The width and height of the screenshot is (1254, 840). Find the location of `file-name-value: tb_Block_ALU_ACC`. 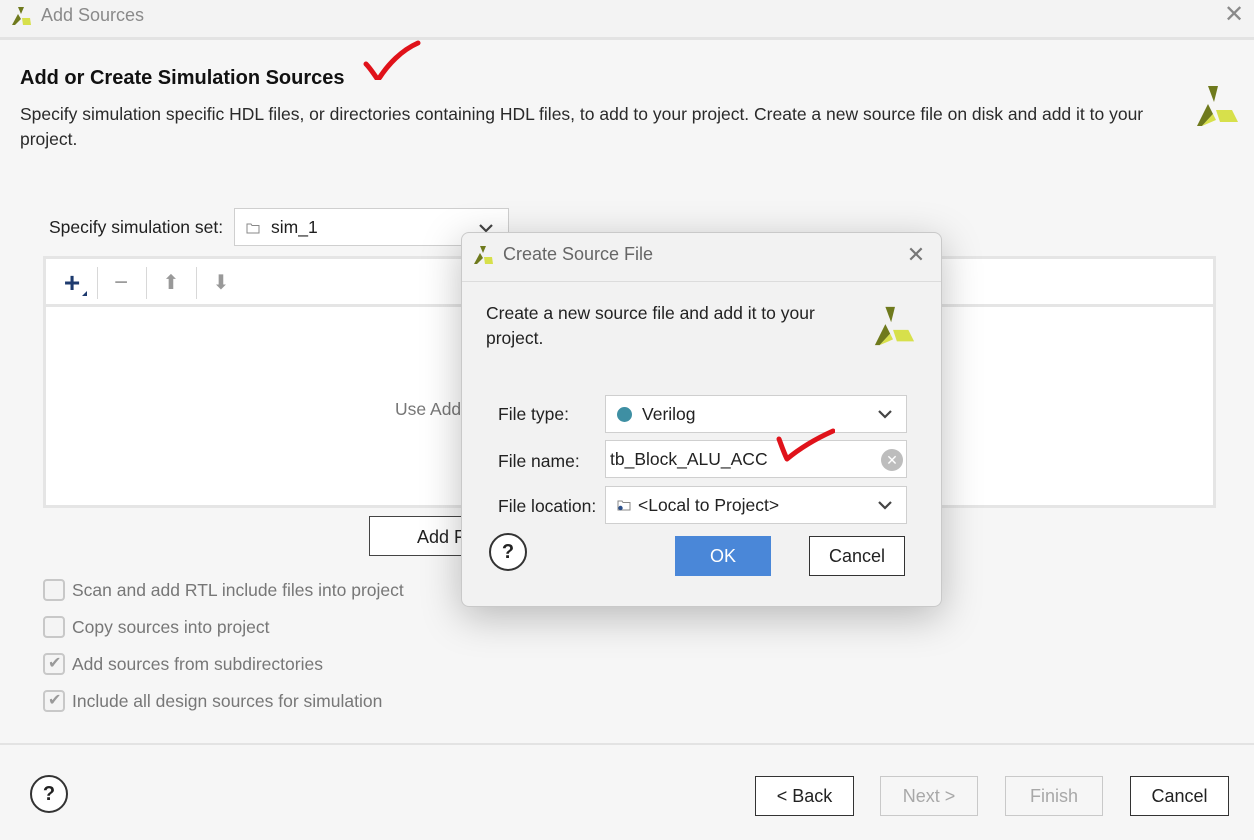

file-name-value: tb_Block_ALU_ACC is located at coordinates (689, 459).